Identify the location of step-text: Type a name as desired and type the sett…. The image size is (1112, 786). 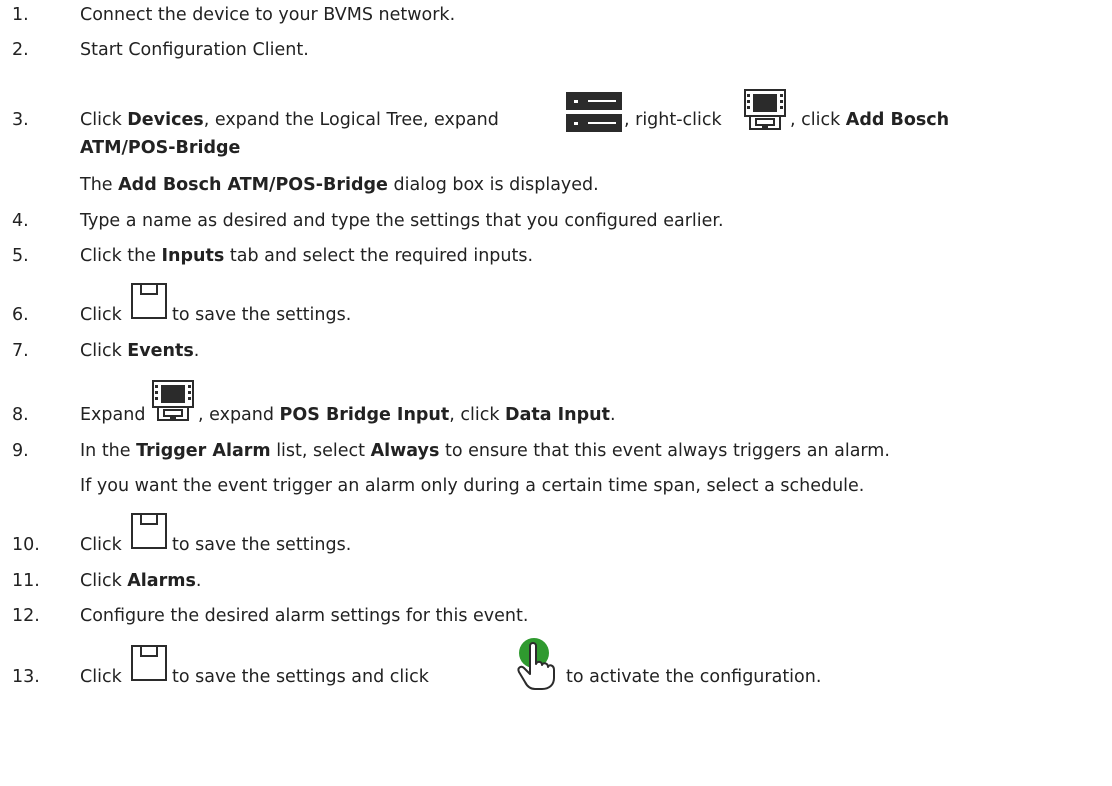
(402, 221).